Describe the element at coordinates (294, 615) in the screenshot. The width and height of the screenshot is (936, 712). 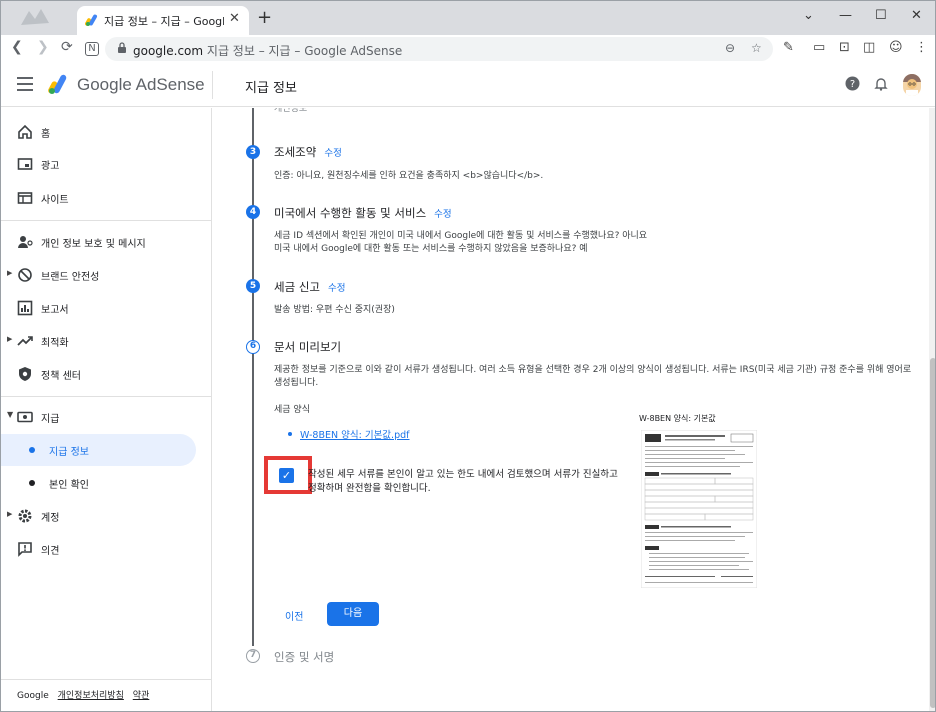
I see `previous-button: 이전` at that location.